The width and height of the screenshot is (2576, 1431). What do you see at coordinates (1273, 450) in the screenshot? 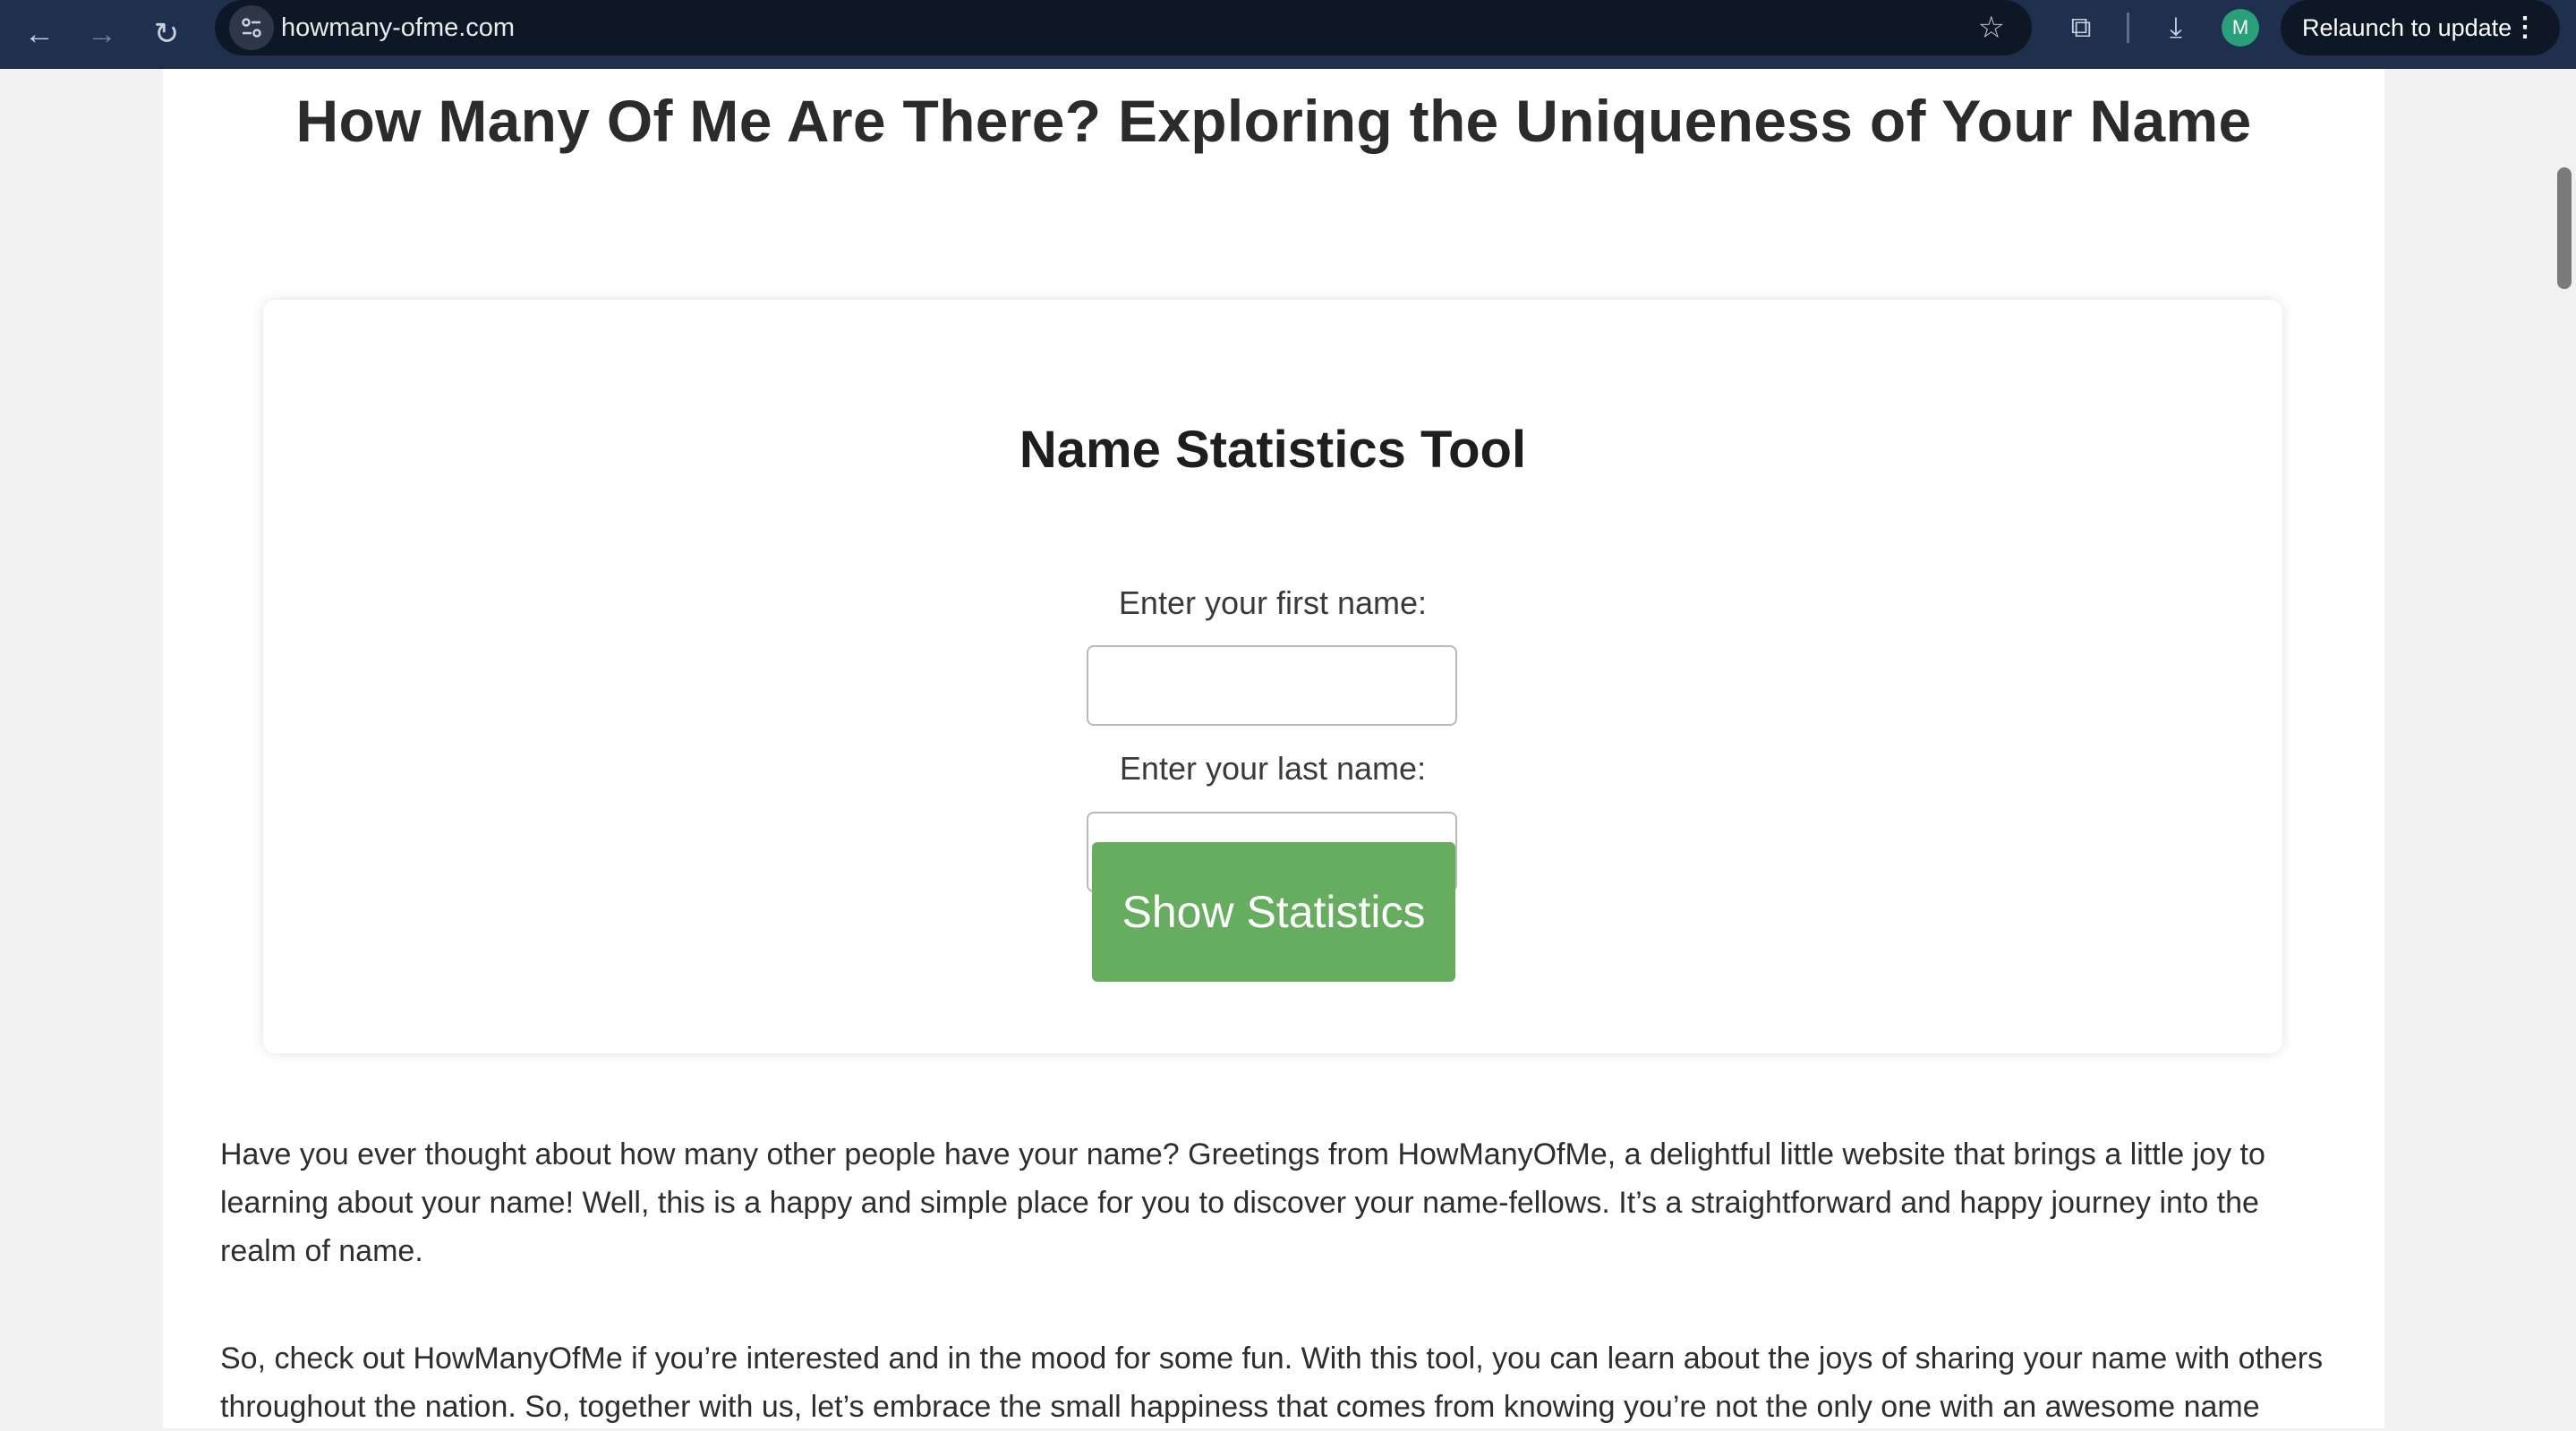
I see `tool-title: Name Statistics Tool` at bounding box center [1273, 450].